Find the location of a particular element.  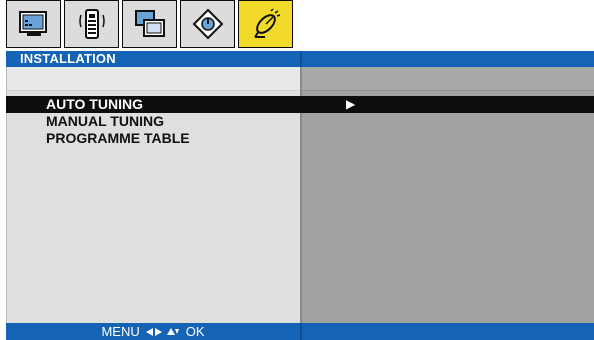

title-bar: INSTALLATION is located at coordinates (300, 59).